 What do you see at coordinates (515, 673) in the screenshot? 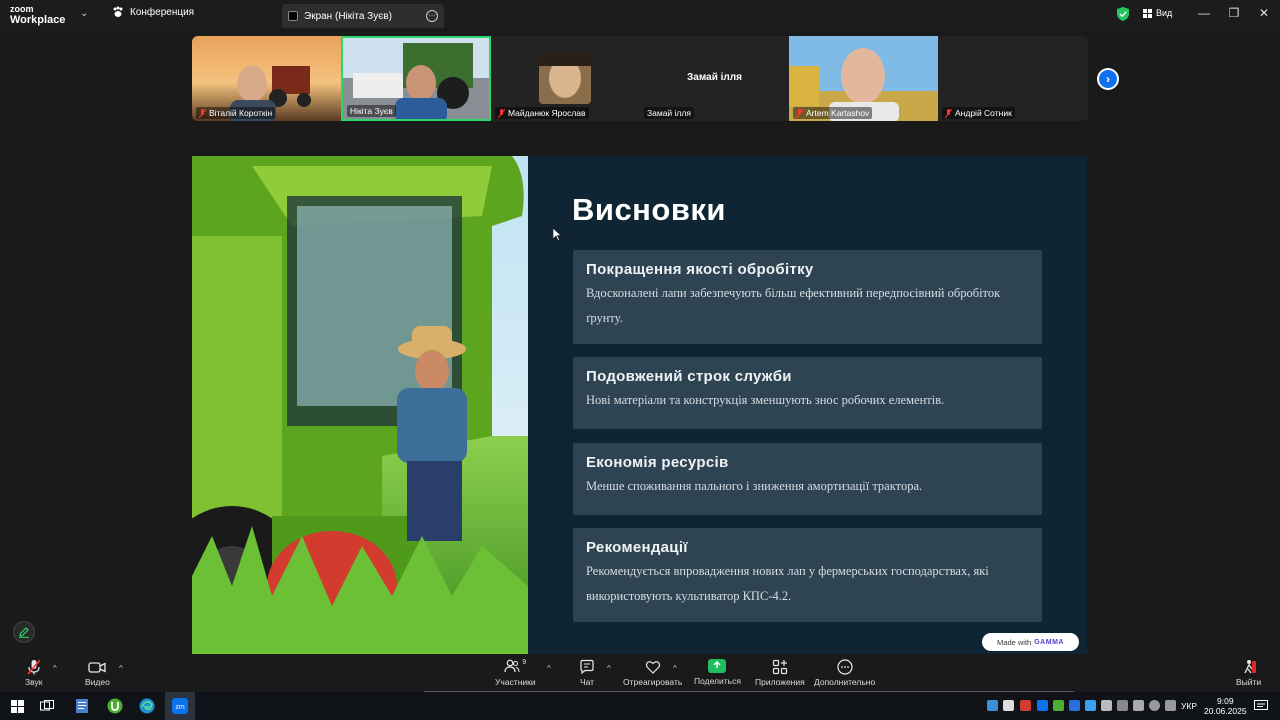
I see `participants-button: 9 Участники` at bounding box center [515, 673].